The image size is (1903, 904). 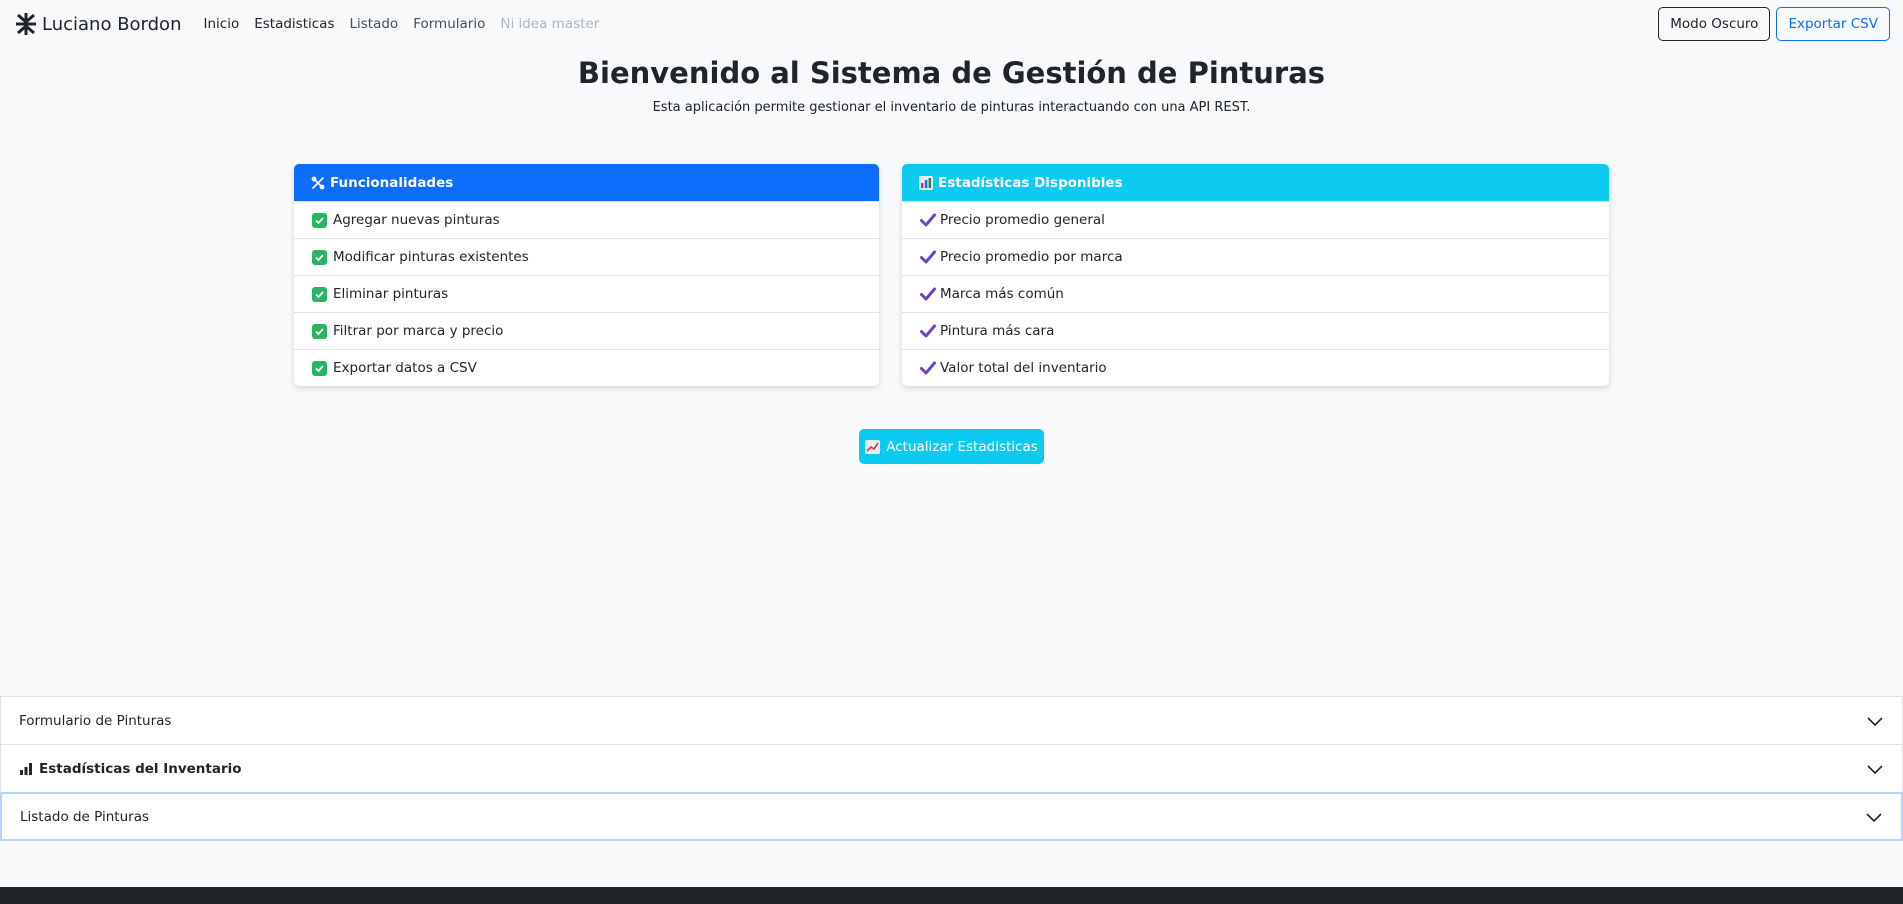 What do you see at coordinates (962, 446) in the screenshot?
I see `update-stats-label: Actualizar Estadisticas` at bounding box center [962, 446].